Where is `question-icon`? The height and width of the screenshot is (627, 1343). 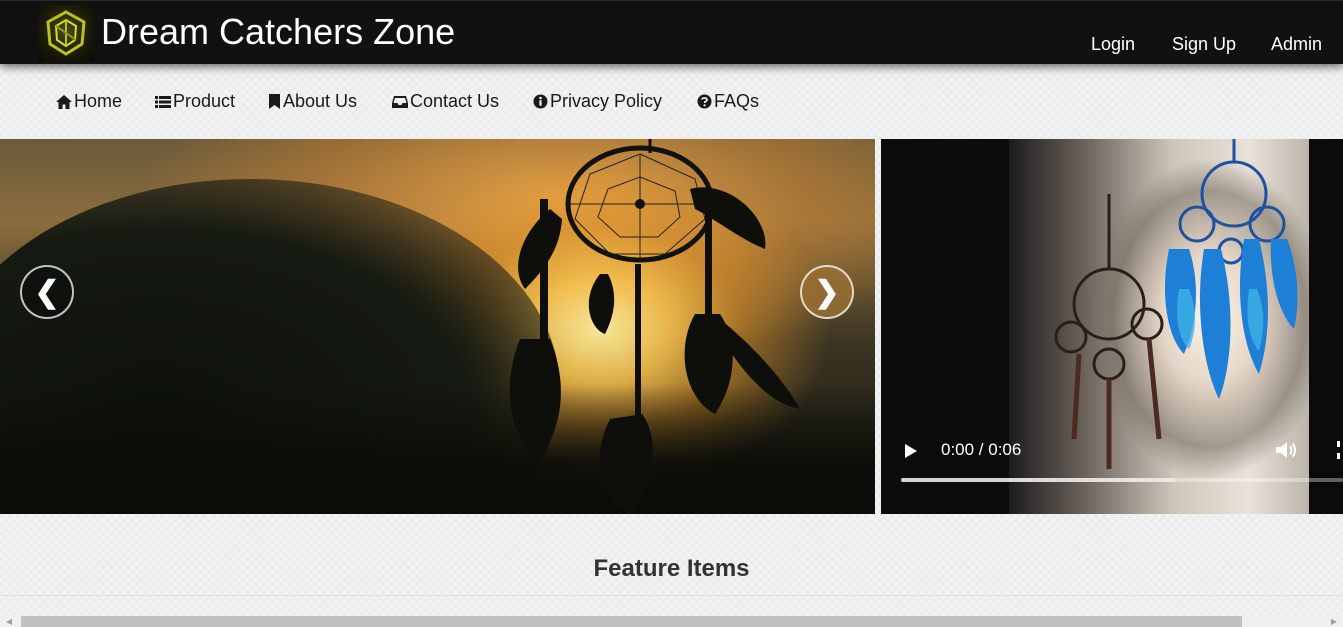
question-icon is located at coordinates (704, 101).